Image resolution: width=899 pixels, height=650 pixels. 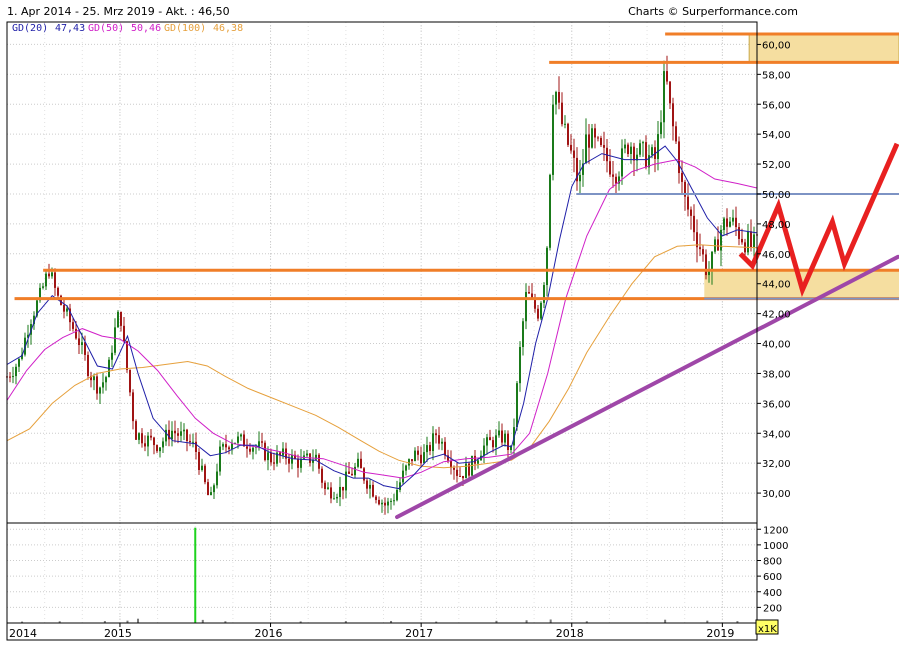 What do you see at coordinates (371, 631) in the screenshot?
I see `time-axis: 2014 2015 2016 2017 2018 2019` at bounding box center [371, 631].